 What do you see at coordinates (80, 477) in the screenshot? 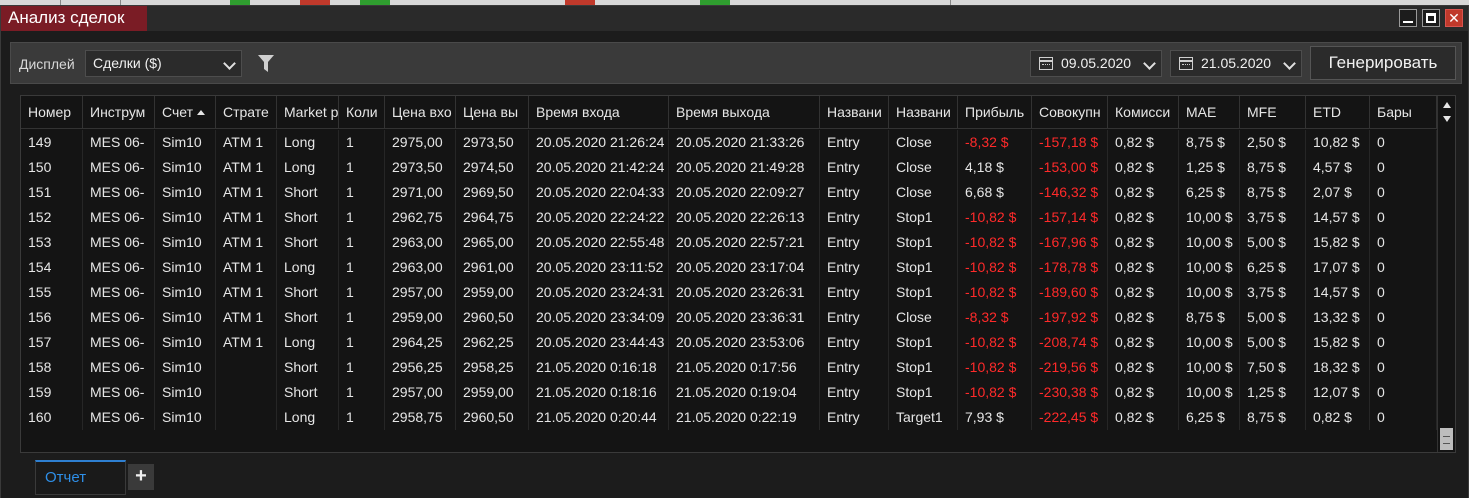
I see `tab-report: Отчет` at bounding box center [80, 477].